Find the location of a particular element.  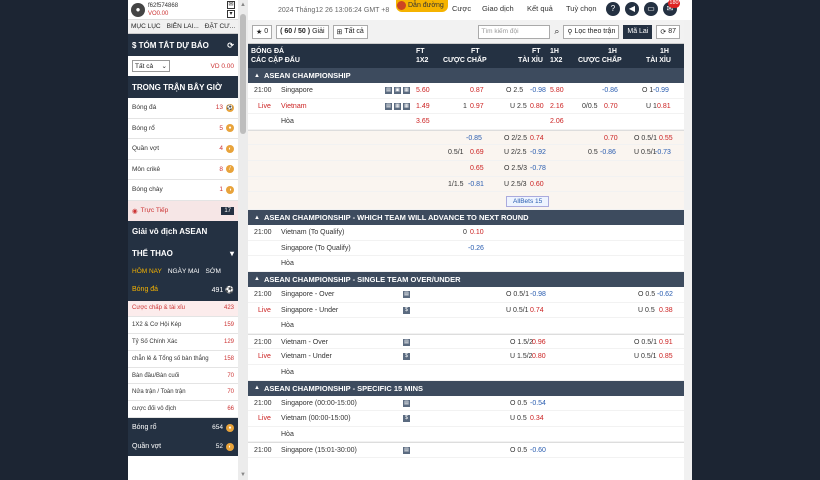

header-1h-1x2: 1X2 is located at coordinates (556, 60).